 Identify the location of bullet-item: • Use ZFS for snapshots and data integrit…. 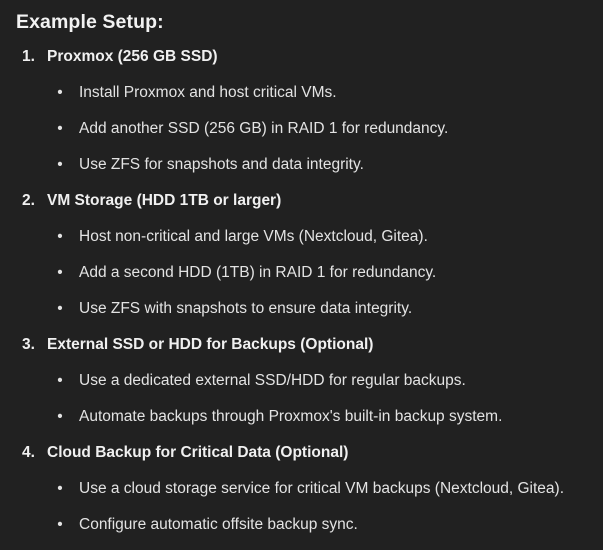
(309, 165).